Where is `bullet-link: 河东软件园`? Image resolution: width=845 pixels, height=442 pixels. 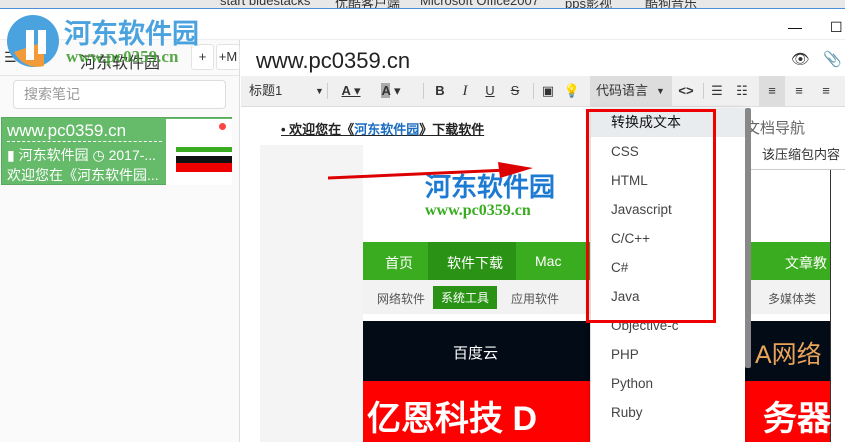
bullet-link: 河东软件园 is located at coordinates (386, 129).